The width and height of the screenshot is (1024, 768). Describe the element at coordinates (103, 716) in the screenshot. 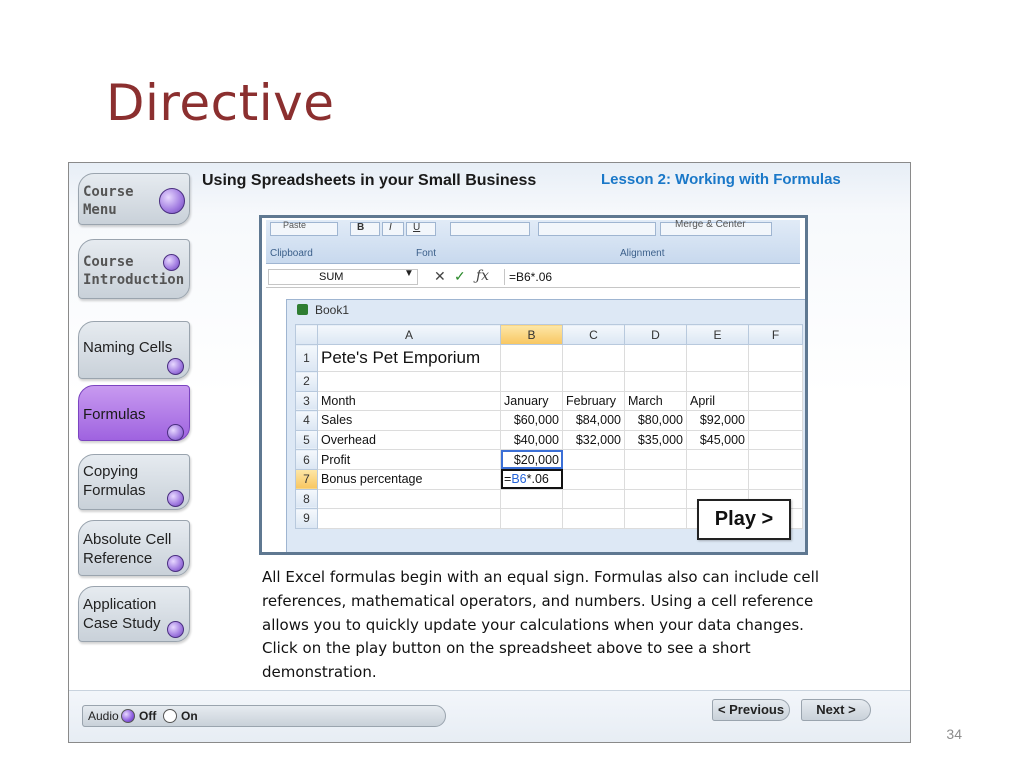

I see `audio-label: Audio` at that location.